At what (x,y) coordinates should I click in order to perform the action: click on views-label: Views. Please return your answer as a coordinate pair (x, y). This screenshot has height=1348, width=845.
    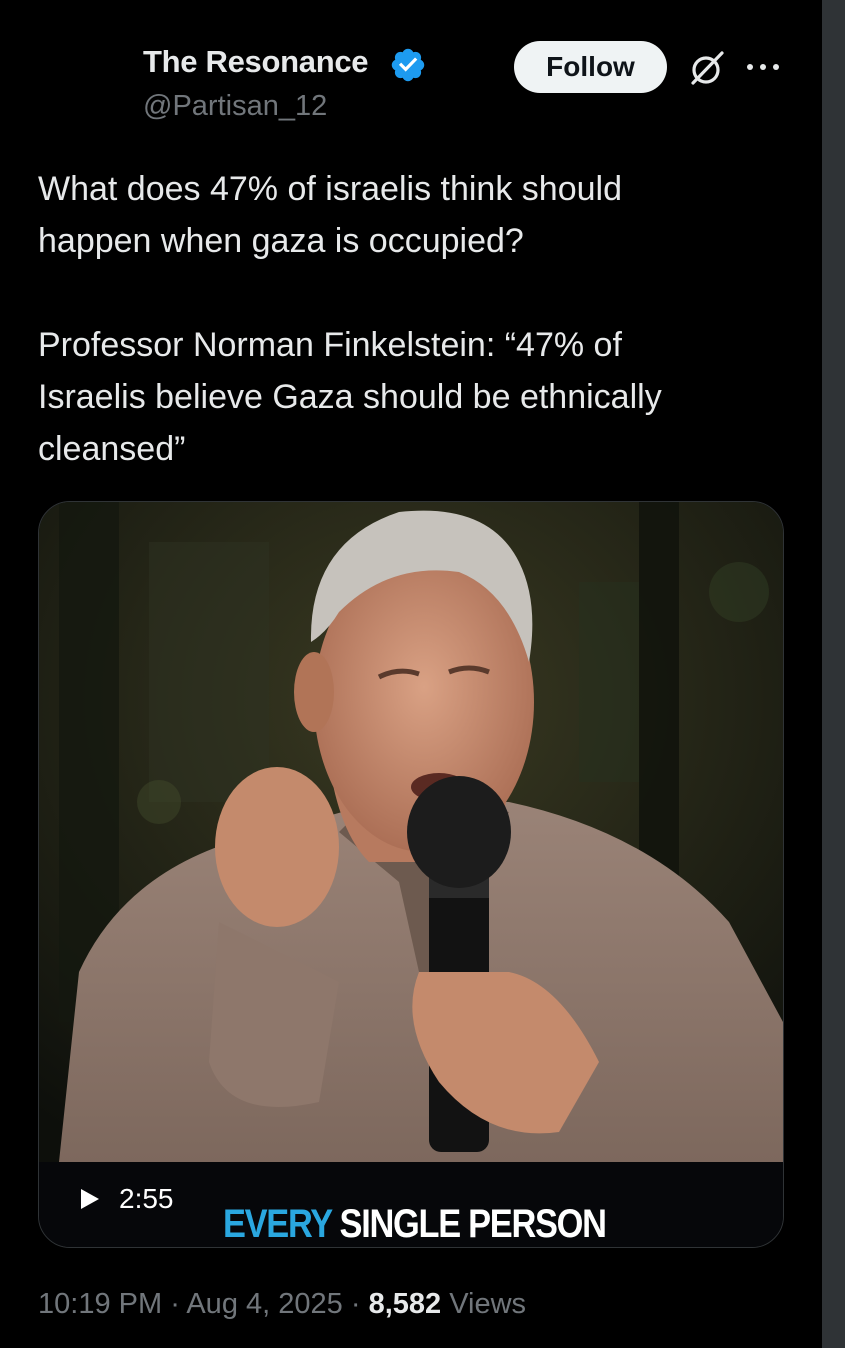
    Looking at the image, I should click on (488, 1304).